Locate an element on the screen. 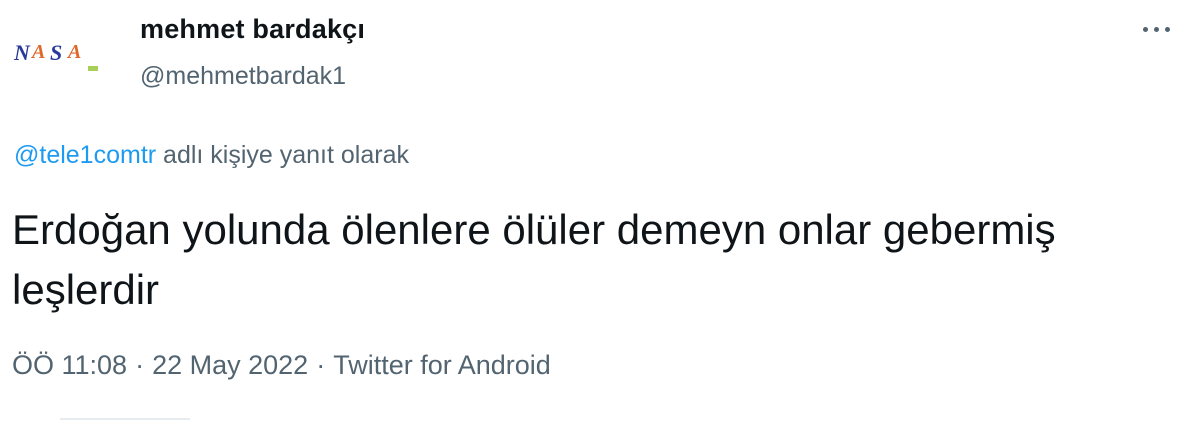 The width and height of the screenshot is (1200, 433). reply-mention-link: @tele1comtr is located at coordinates (85, 155).